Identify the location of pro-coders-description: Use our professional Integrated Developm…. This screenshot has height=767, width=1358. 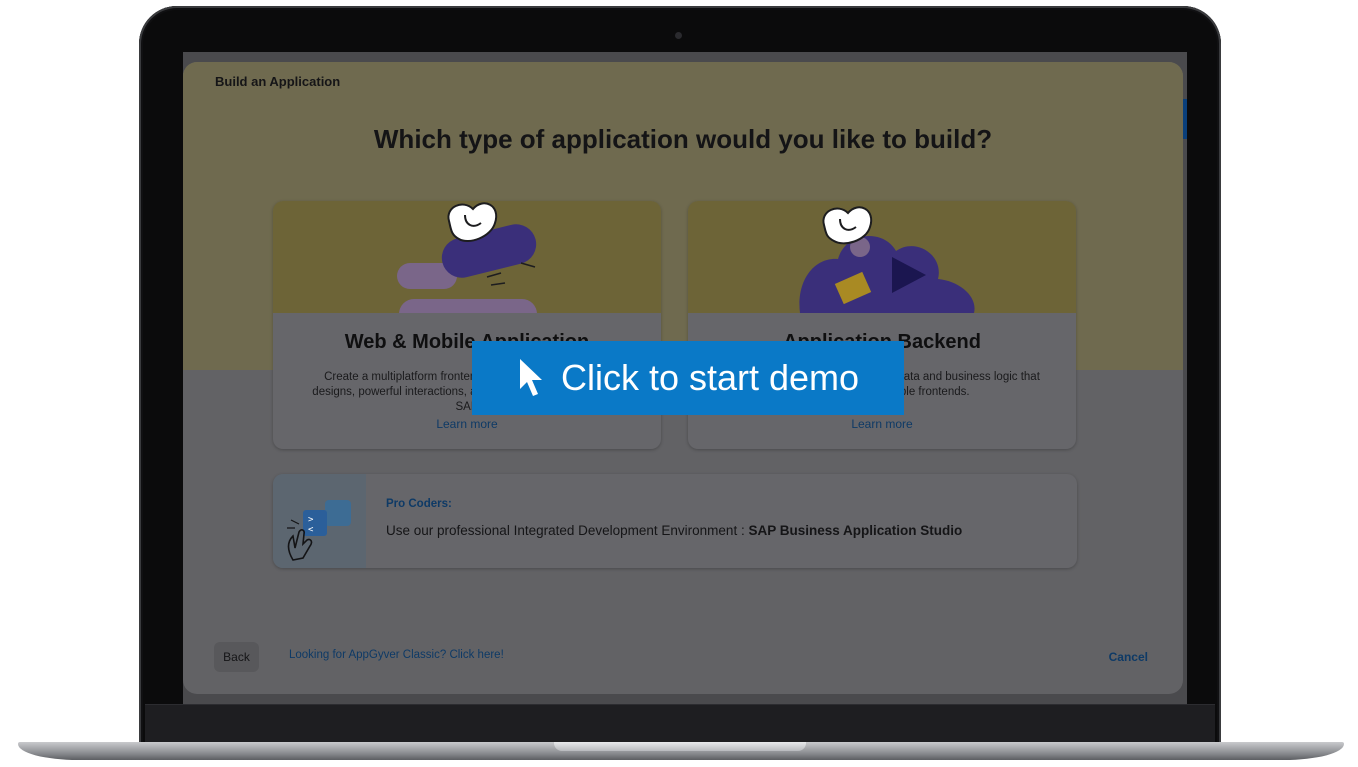
(567, 530).